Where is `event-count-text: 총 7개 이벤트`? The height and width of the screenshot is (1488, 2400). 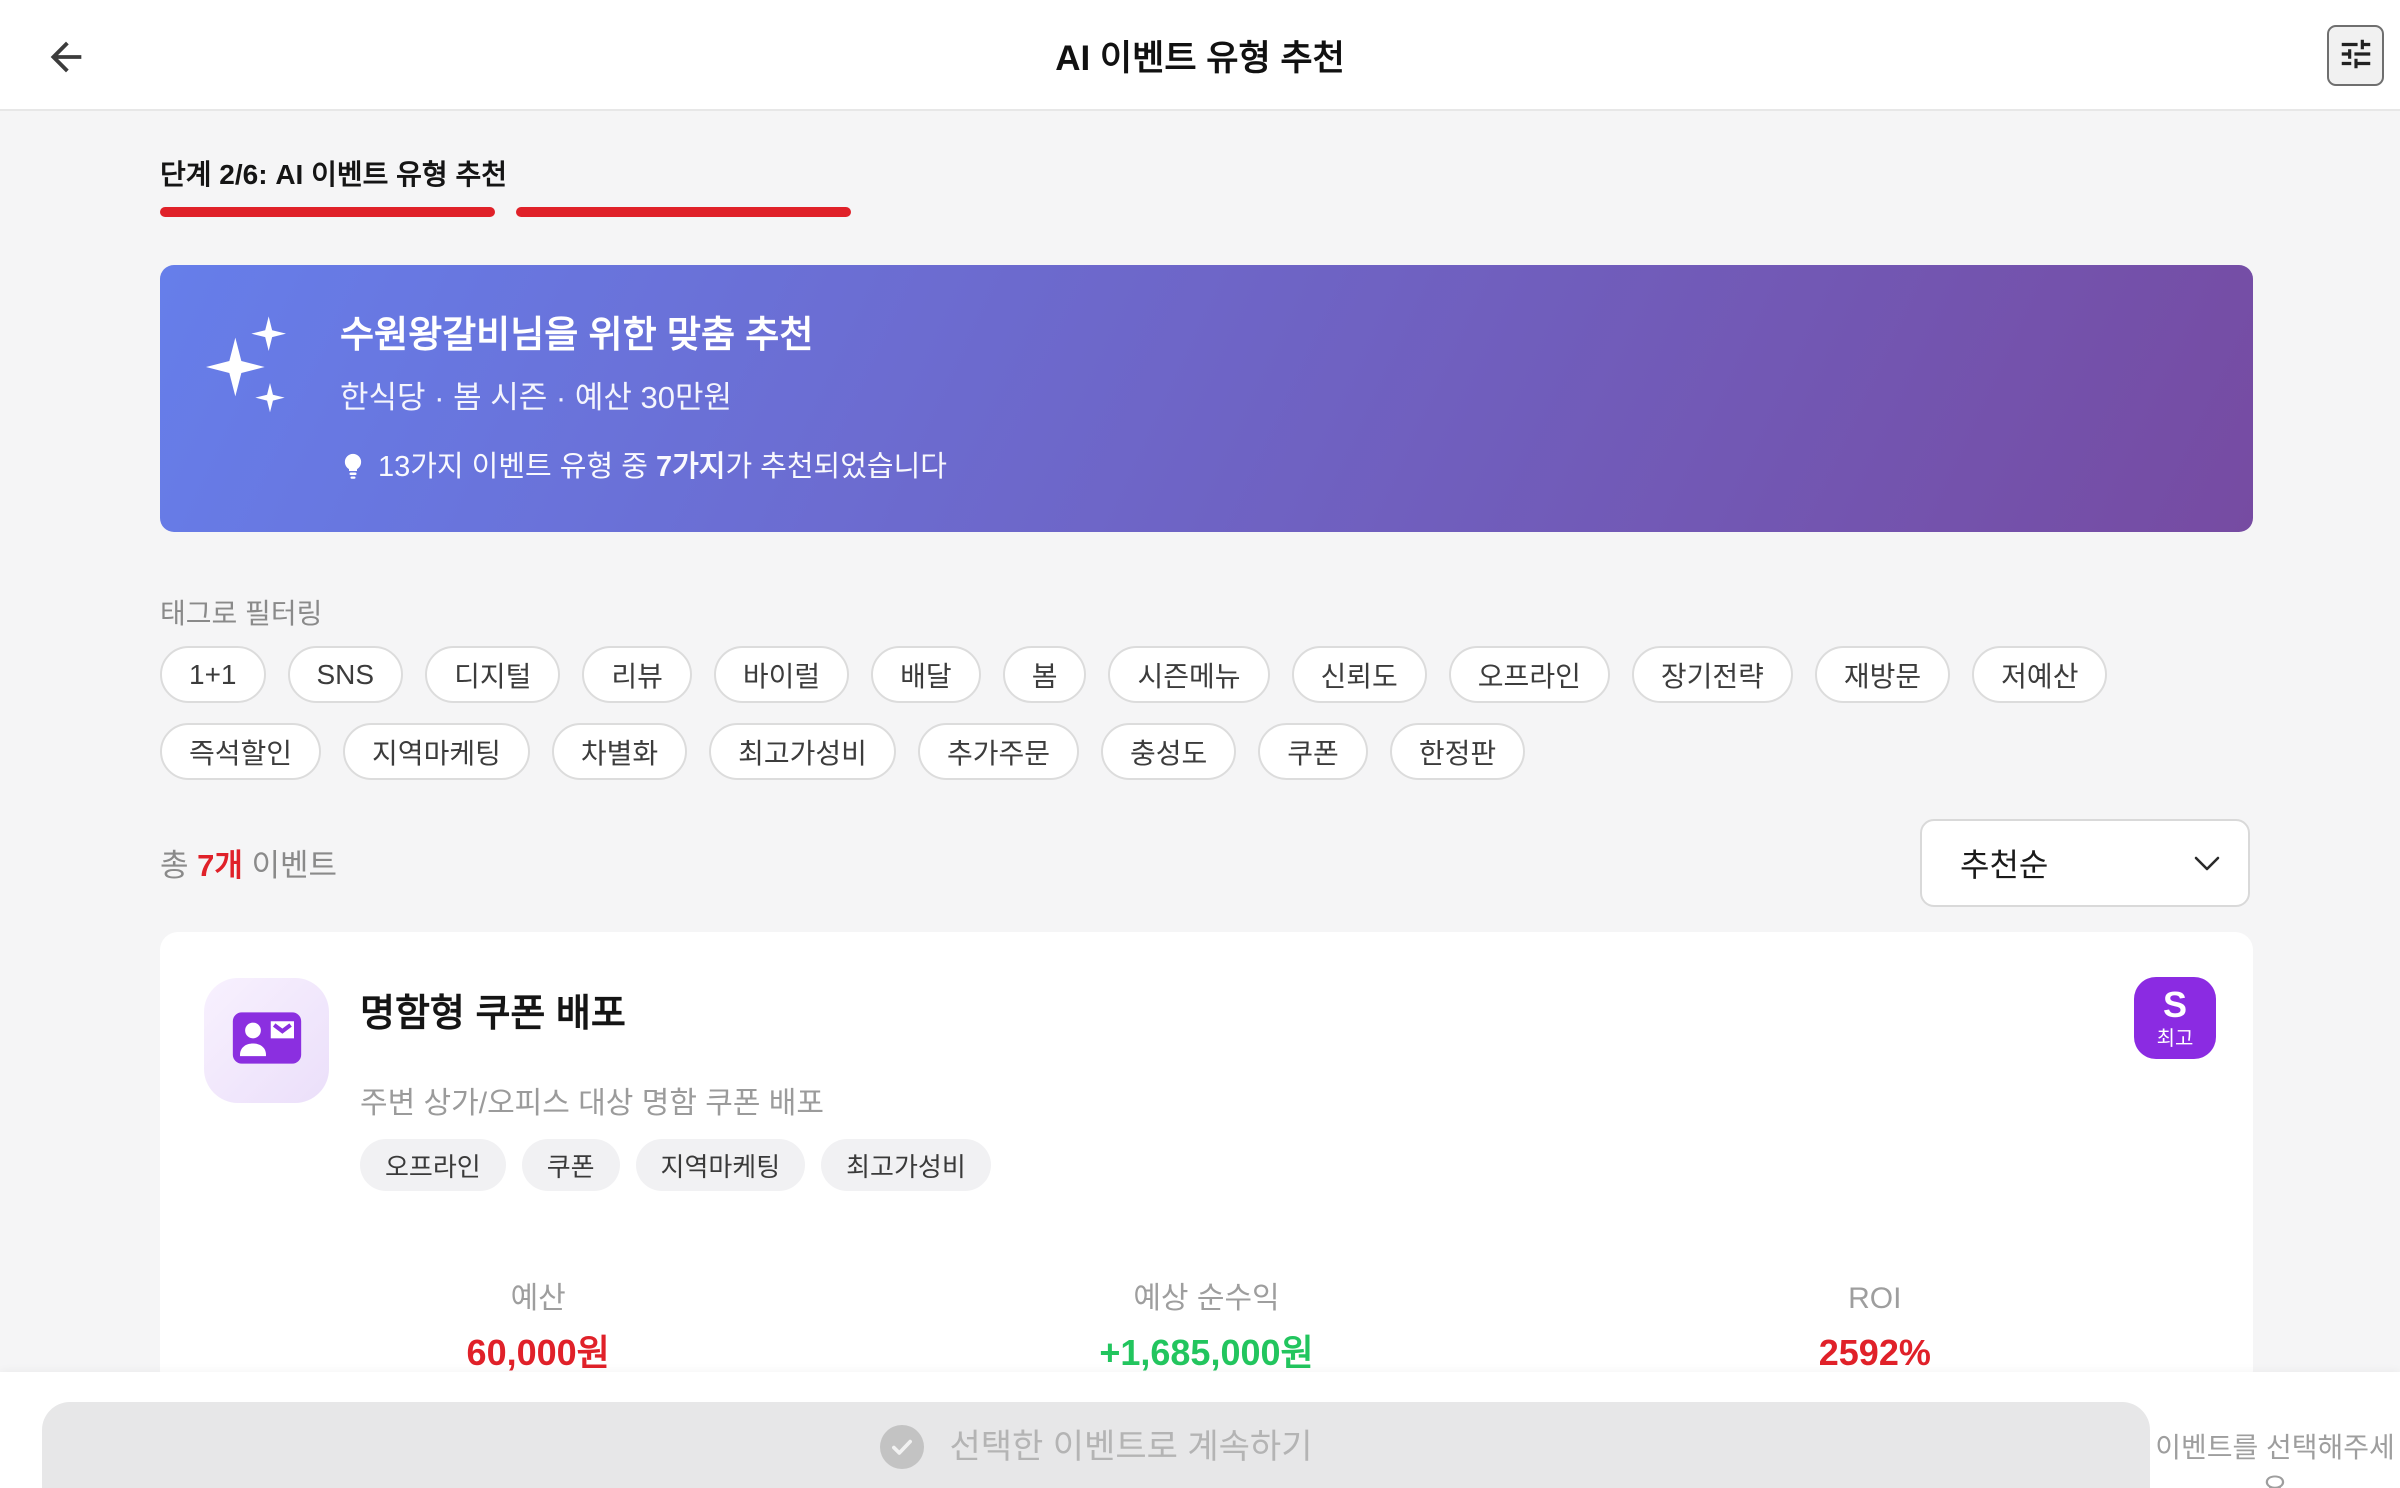
event-count-text: 총 7개 이벤트 is located at coordinates (248, 862).